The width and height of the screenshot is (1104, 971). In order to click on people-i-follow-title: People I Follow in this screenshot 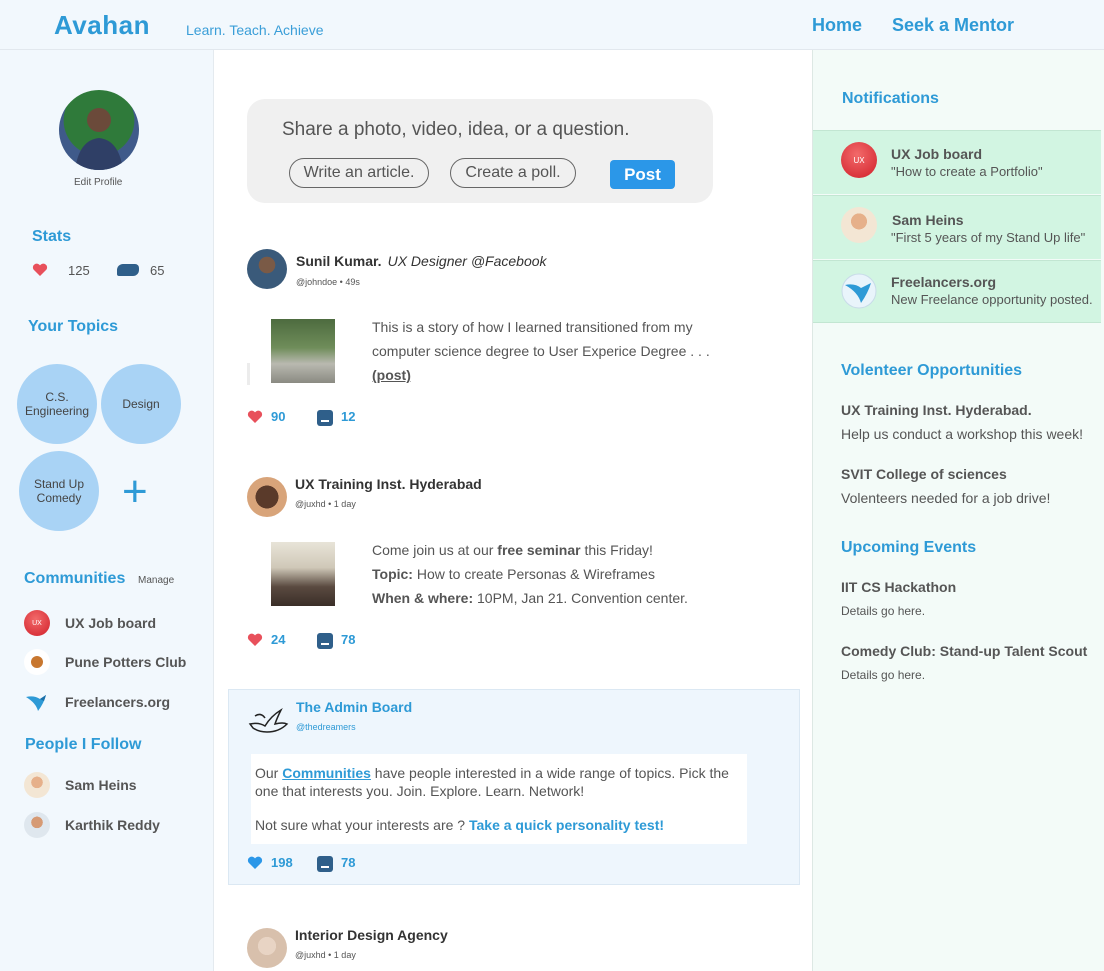, I will do `click(83, 744)`.